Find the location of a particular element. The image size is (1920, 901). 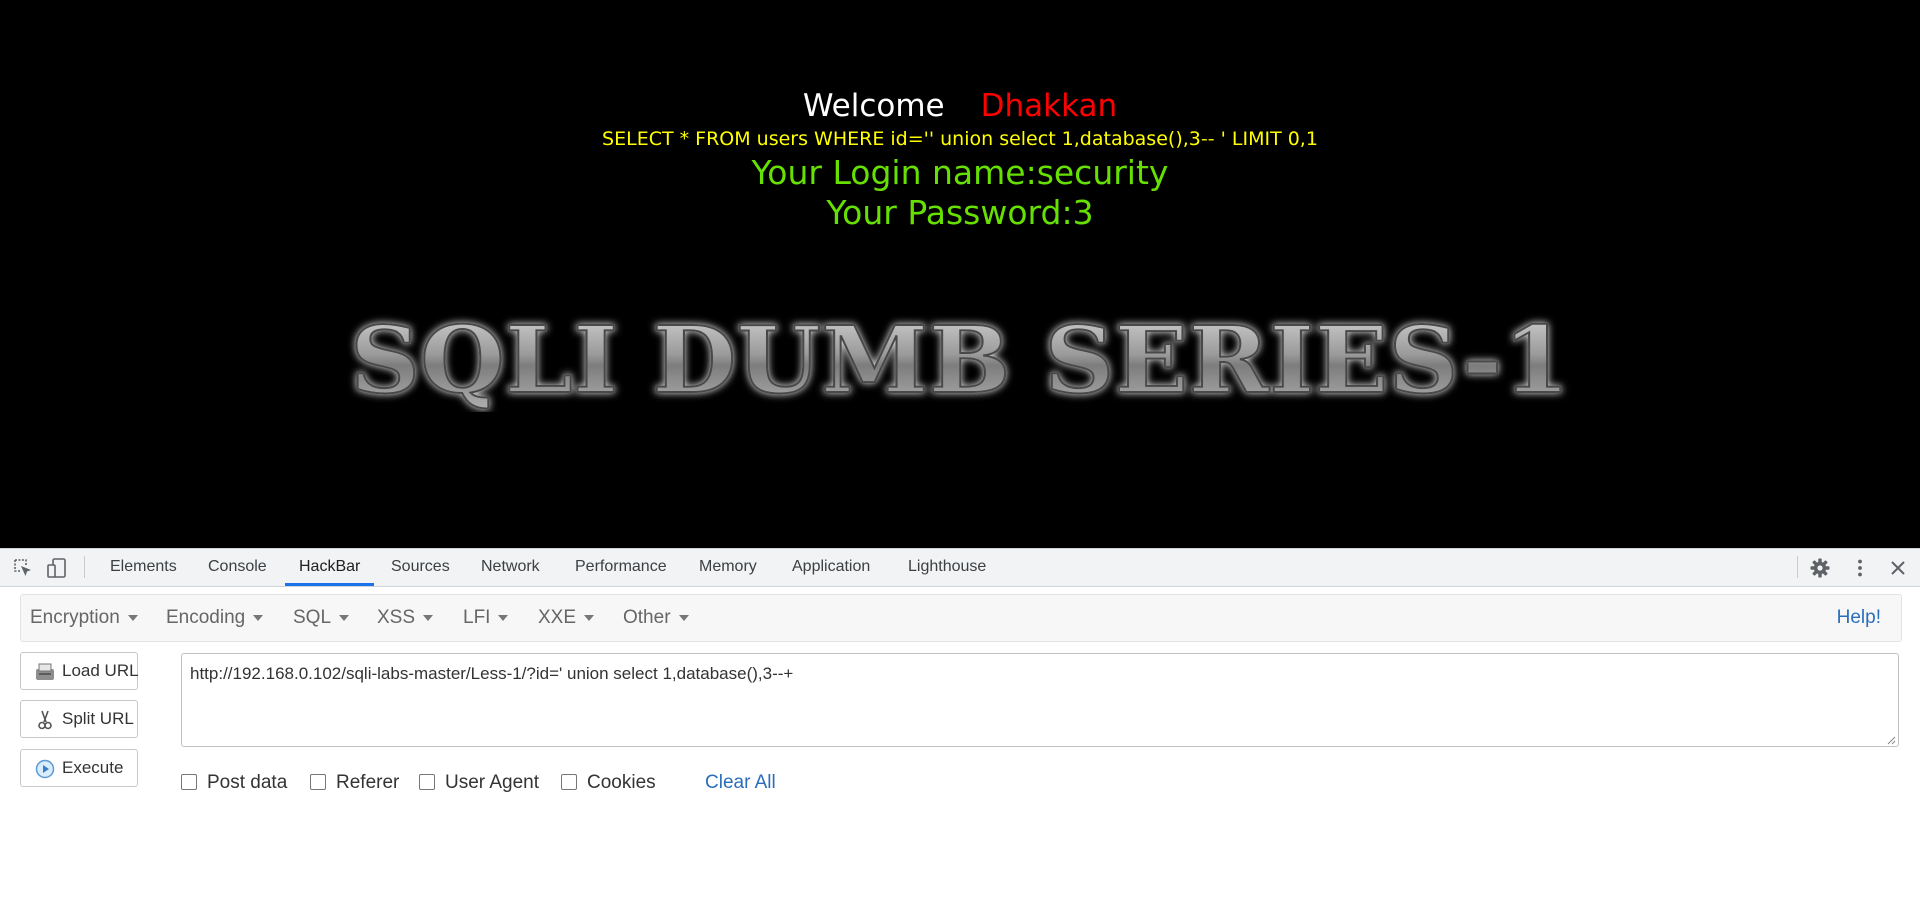

execute-label: Execute is located at coordinates (93, 767).